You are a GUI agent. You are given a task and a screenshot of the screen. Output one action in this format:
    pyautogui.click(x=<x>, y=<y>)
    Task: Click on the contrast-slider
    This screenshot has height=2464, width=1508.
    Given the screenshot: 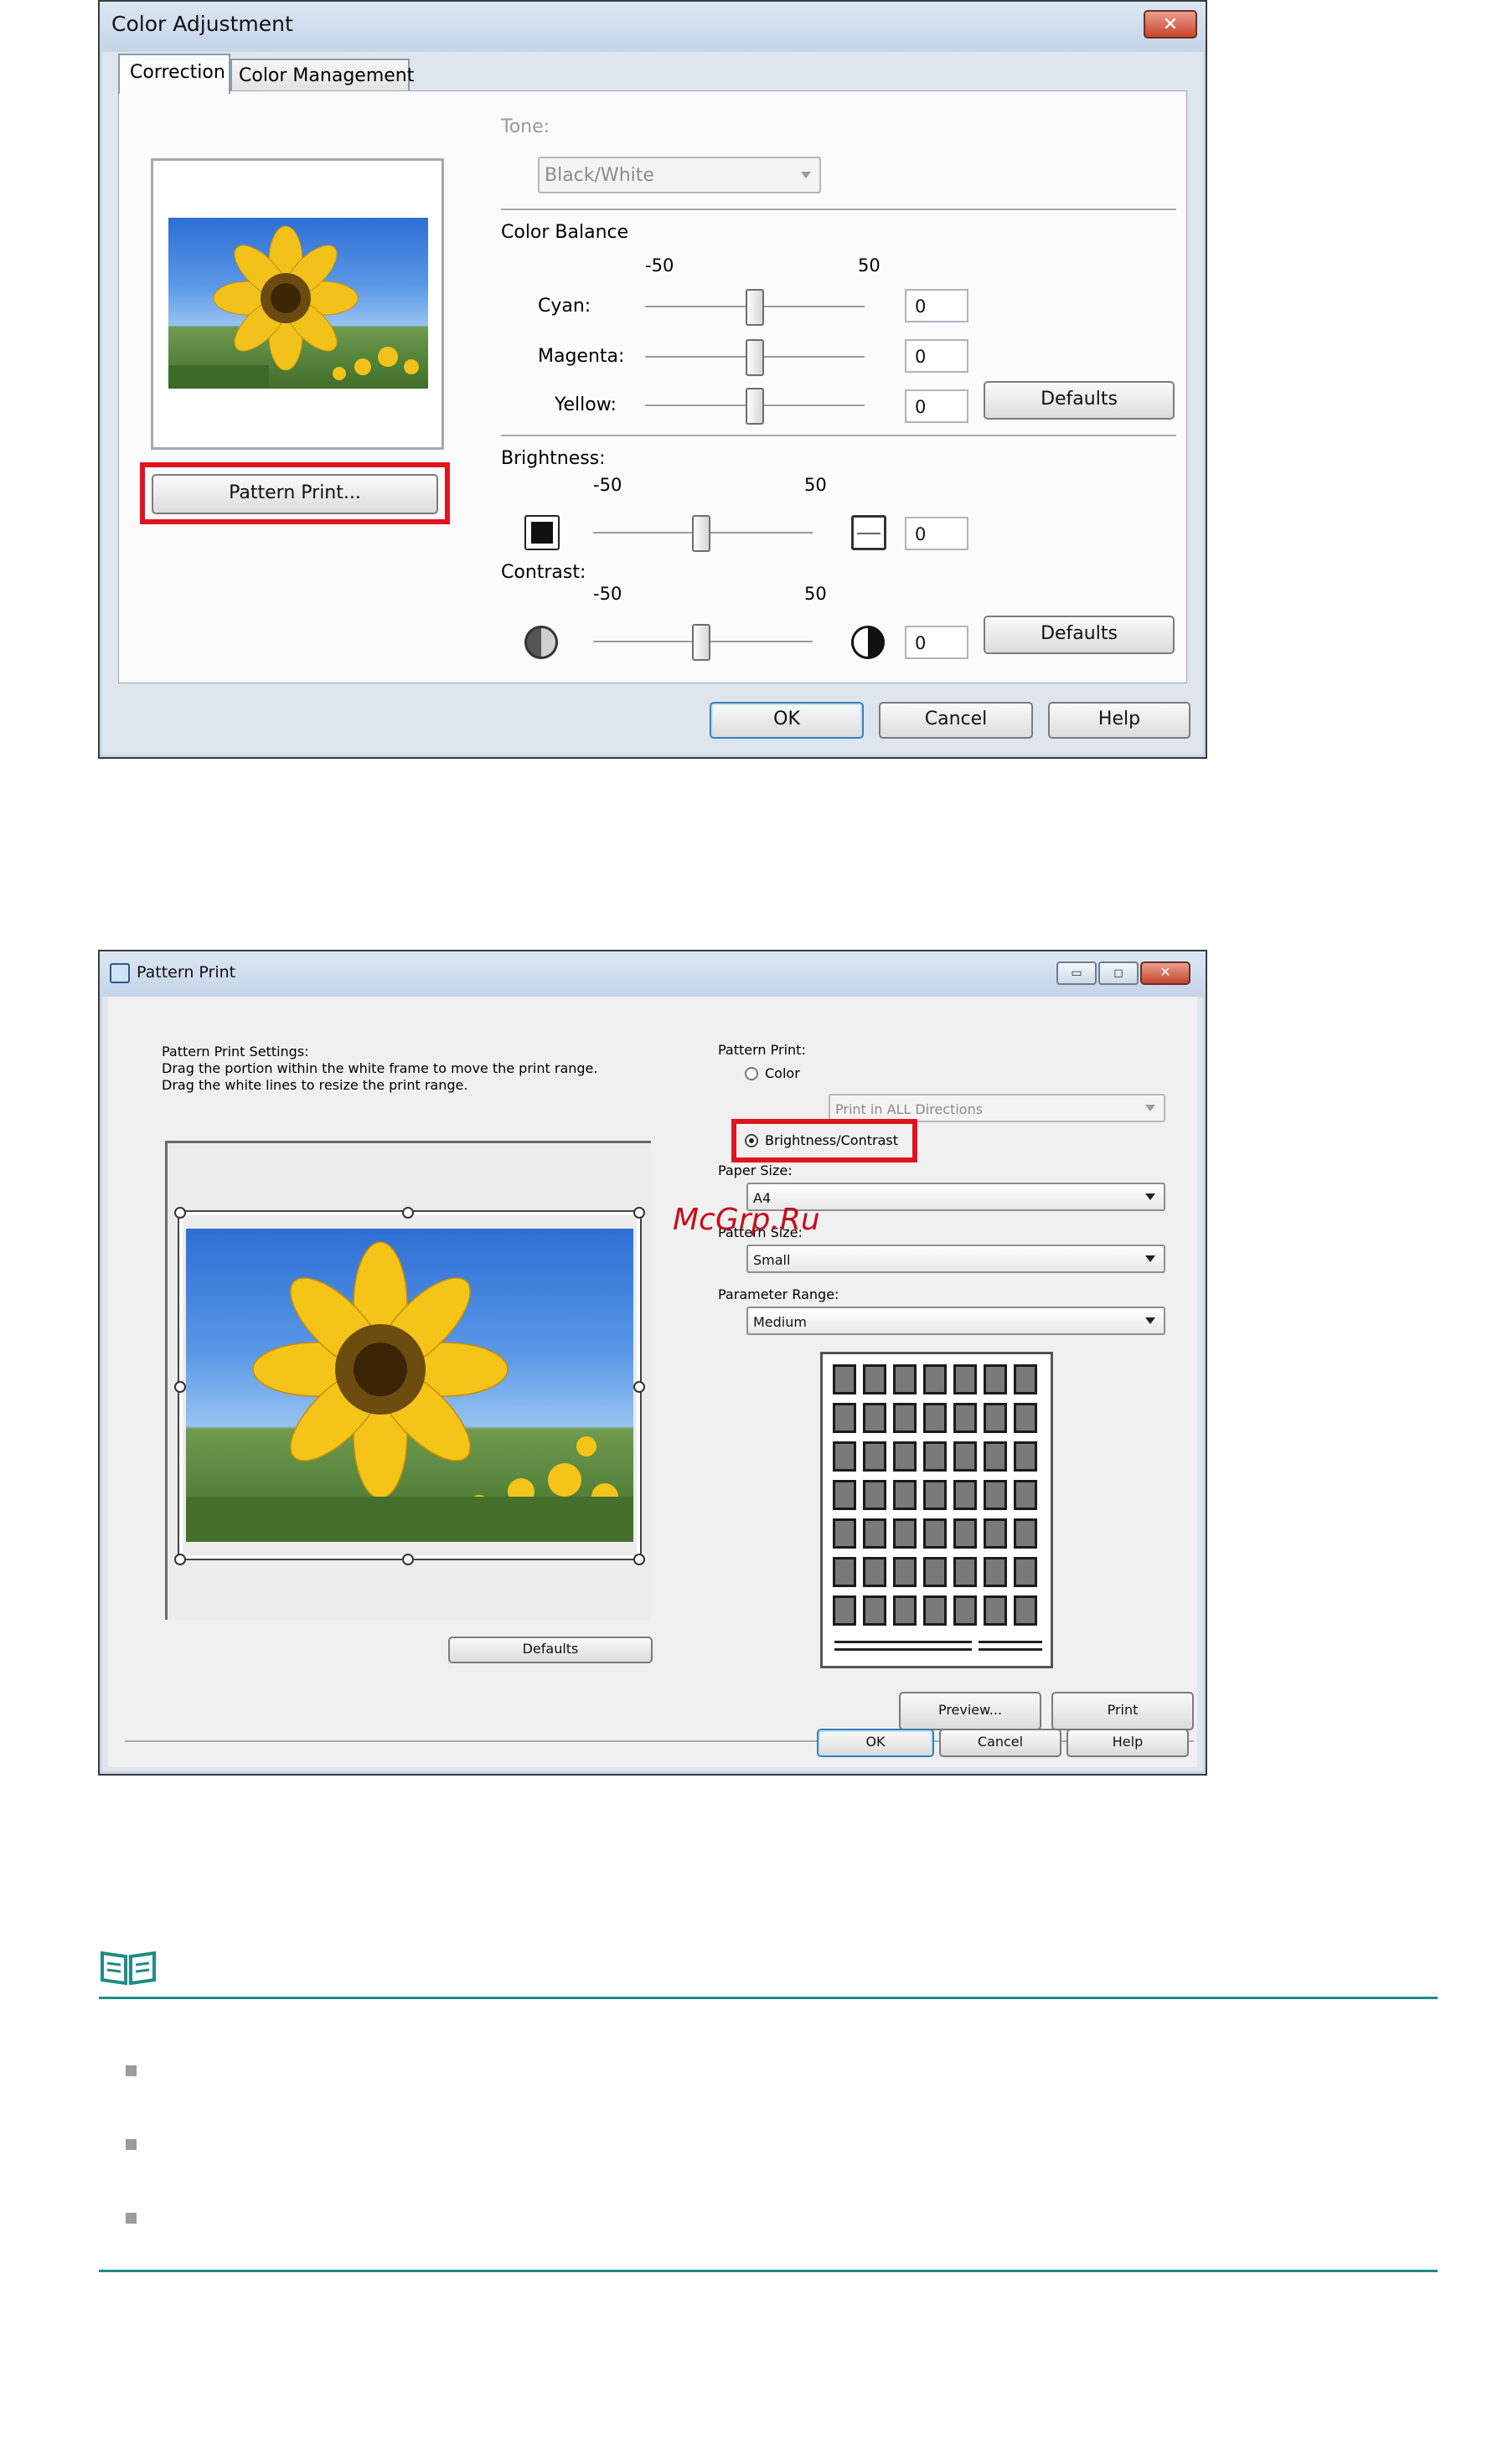 What is the action you would take?
    pyautogui.click(x=701, y=642)
    